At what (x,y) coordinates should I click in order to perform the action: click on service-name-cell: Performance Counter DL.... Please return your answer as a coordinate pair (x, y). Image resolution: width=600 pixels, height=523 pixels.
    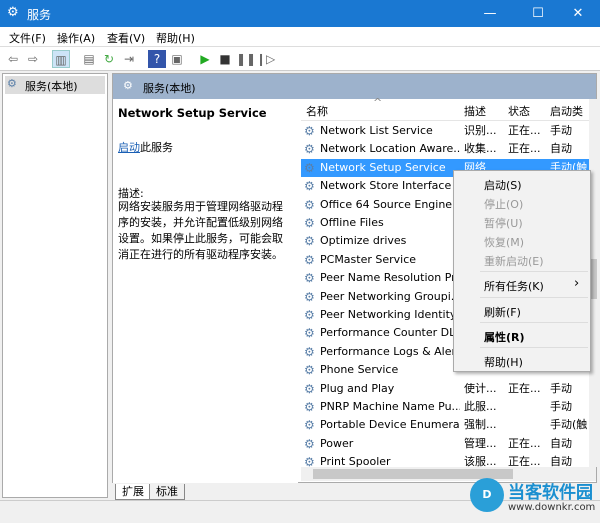
    Looking at the image, I should click on (390, 333).